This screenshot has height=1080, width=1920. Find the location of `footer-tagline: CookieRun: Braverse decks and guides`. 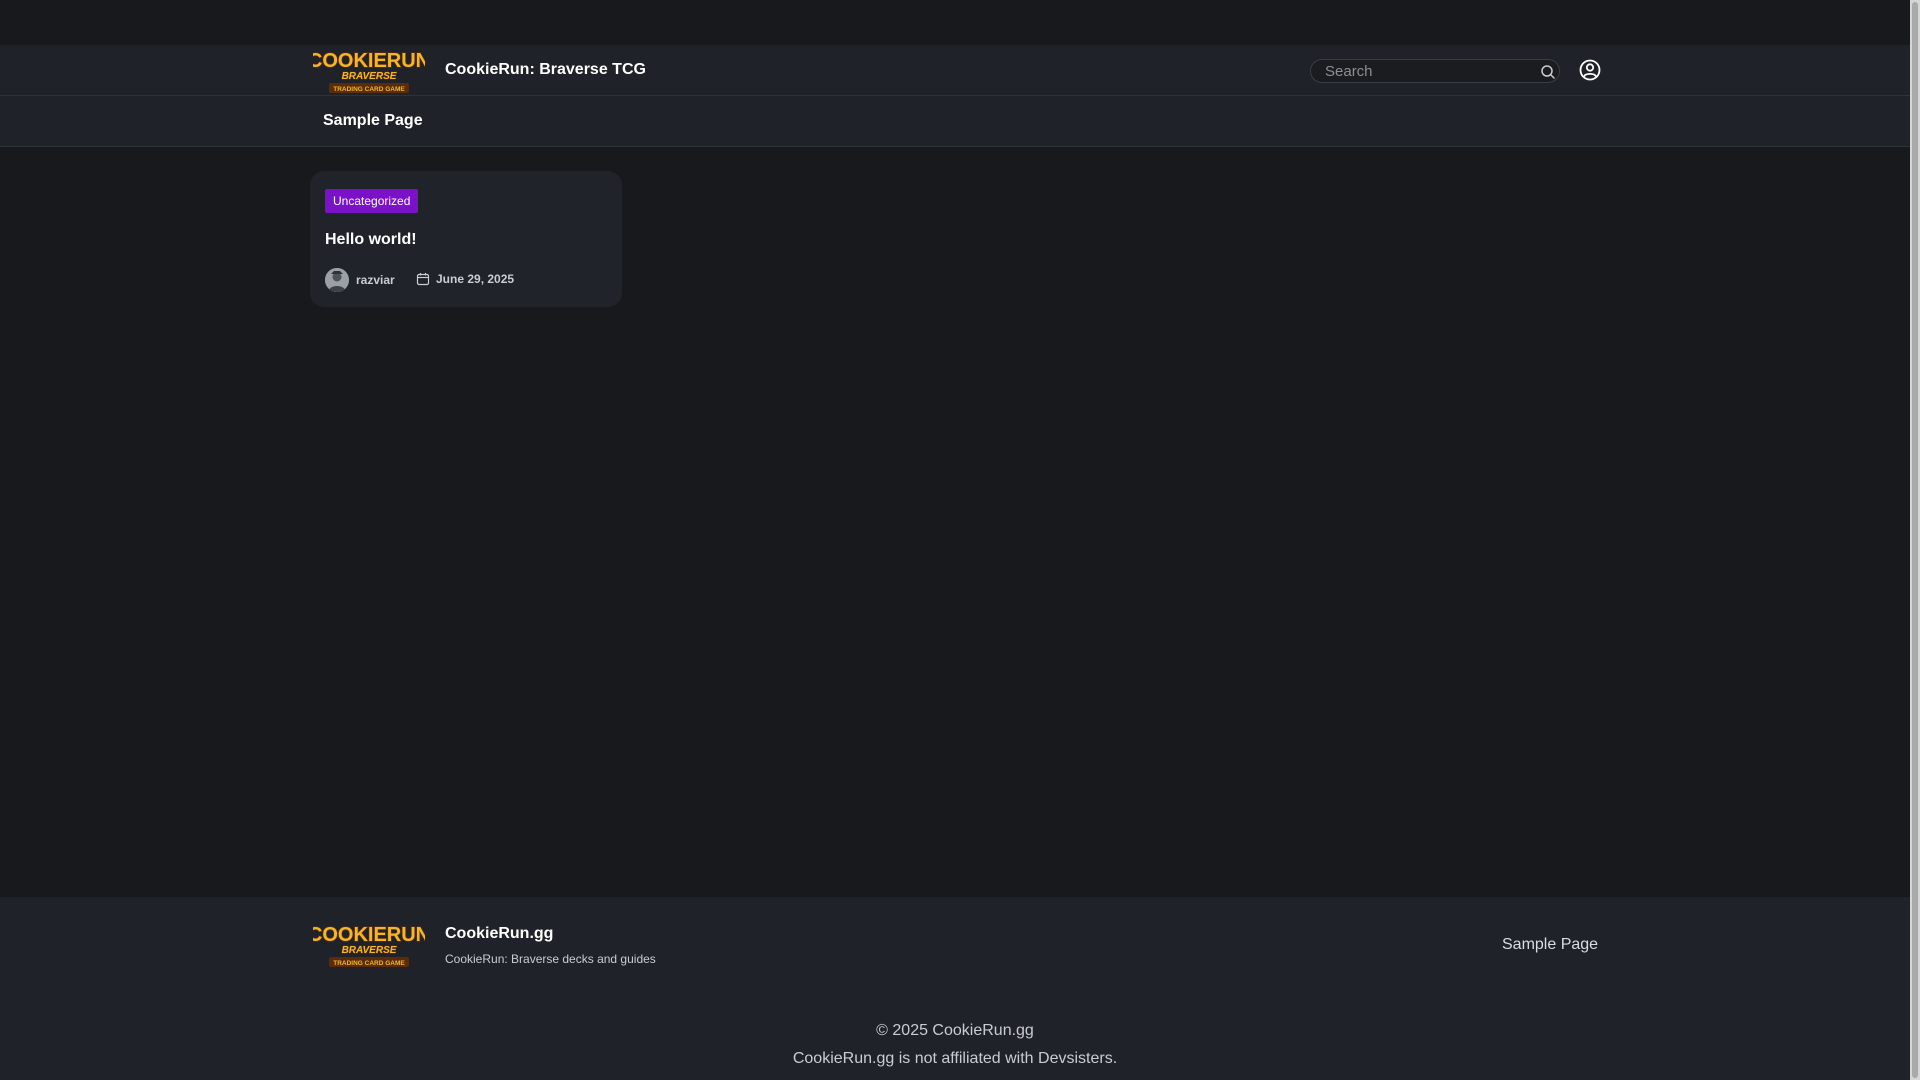

footer-tagline: CookieRun: Braverse decks and guides is located at coordinates (550, 959).